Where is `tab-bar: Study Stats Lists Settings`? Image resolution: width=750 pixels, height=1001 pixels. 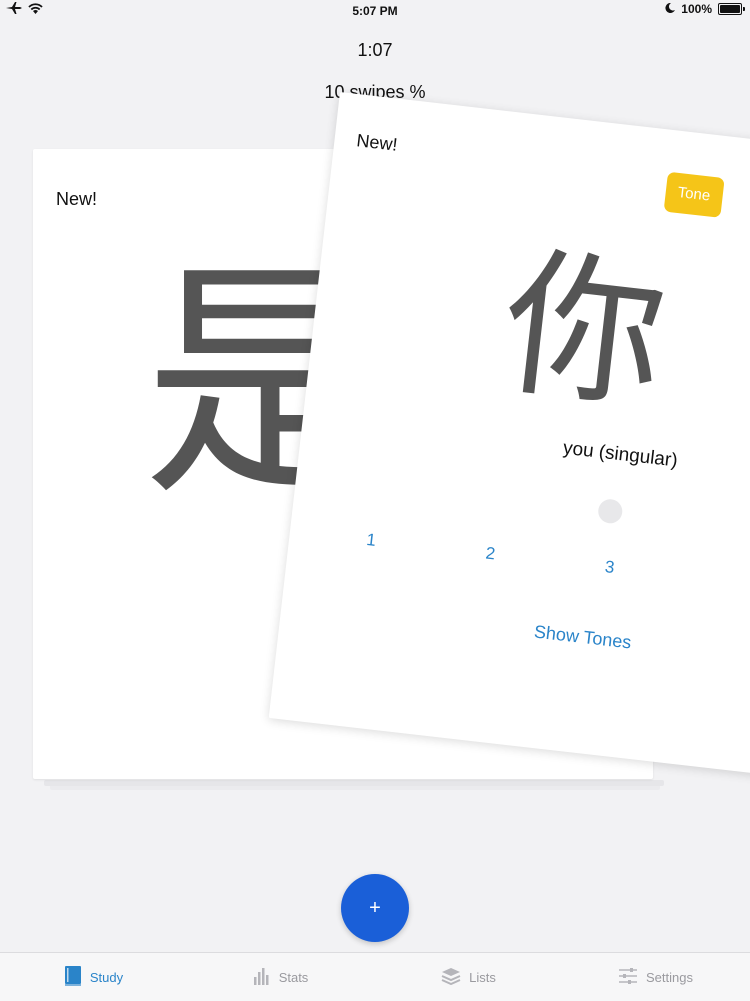 tab-bar: Study Stats Lists Settings is located at coordinates (375, 976).